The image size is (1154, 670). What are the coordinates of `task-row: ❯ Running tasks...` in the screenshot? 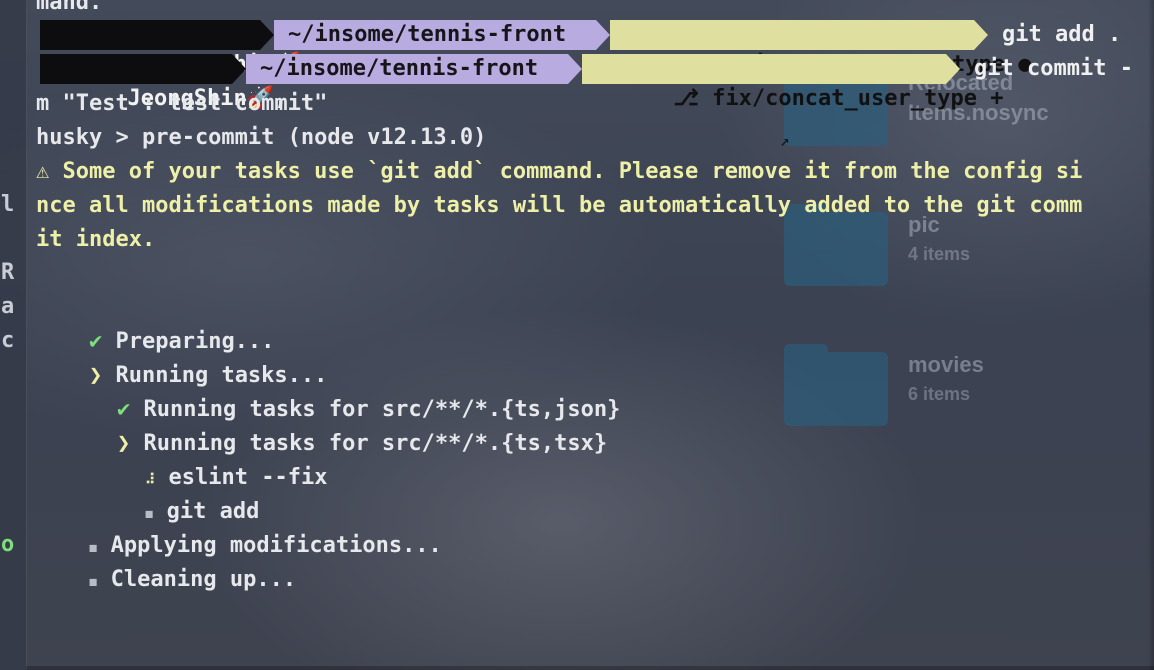 It's located at (181, 356).